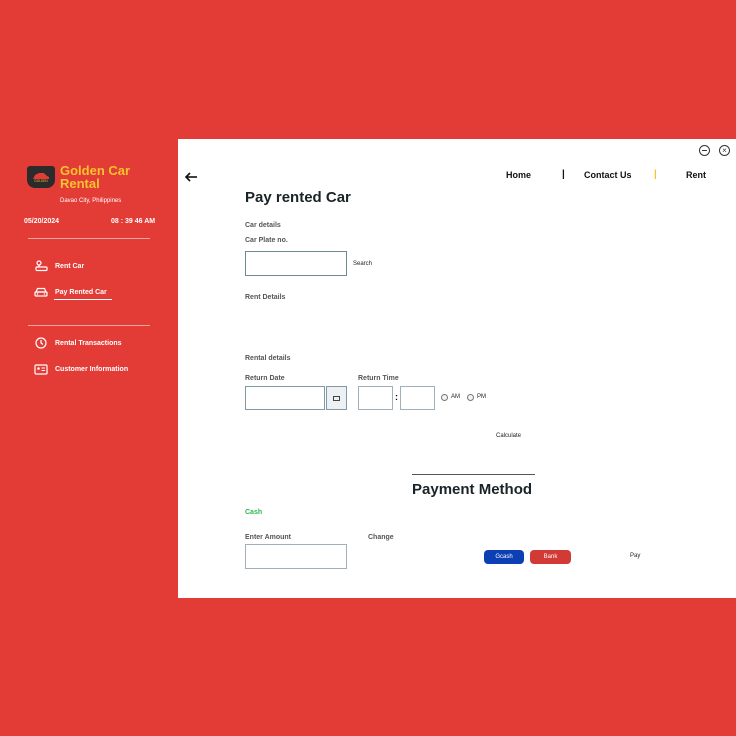 Image resolution: width=736 pixels, height=736 pixels. I want to click on payment-divider, so click(473, 474).